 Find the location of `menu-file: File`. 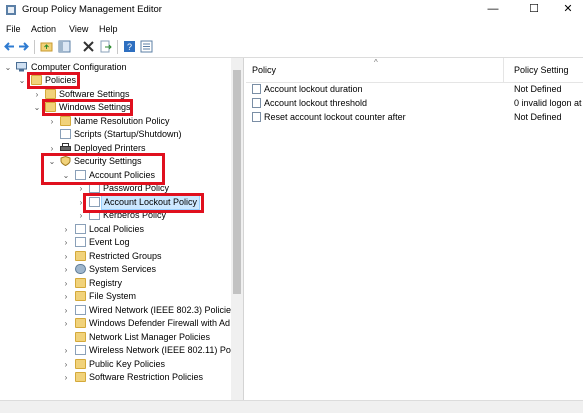

menu-file: File is located at coordinates (13, 29).